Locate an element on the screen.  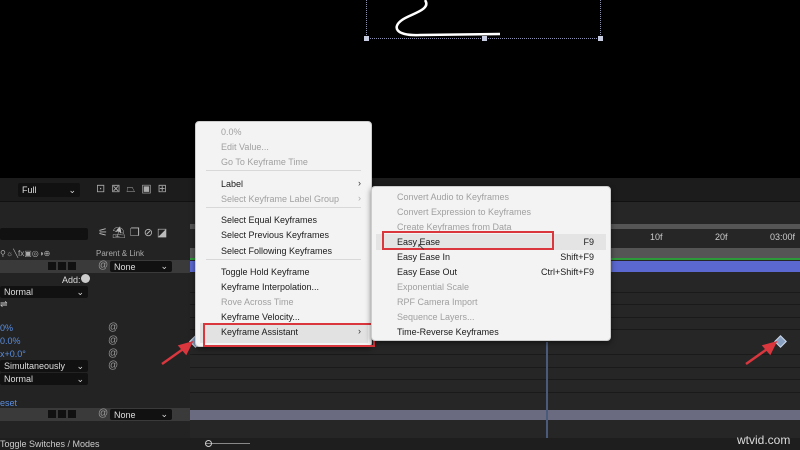
resolution-dropdown: Full ⌄ is located at coordinates (49, 190).